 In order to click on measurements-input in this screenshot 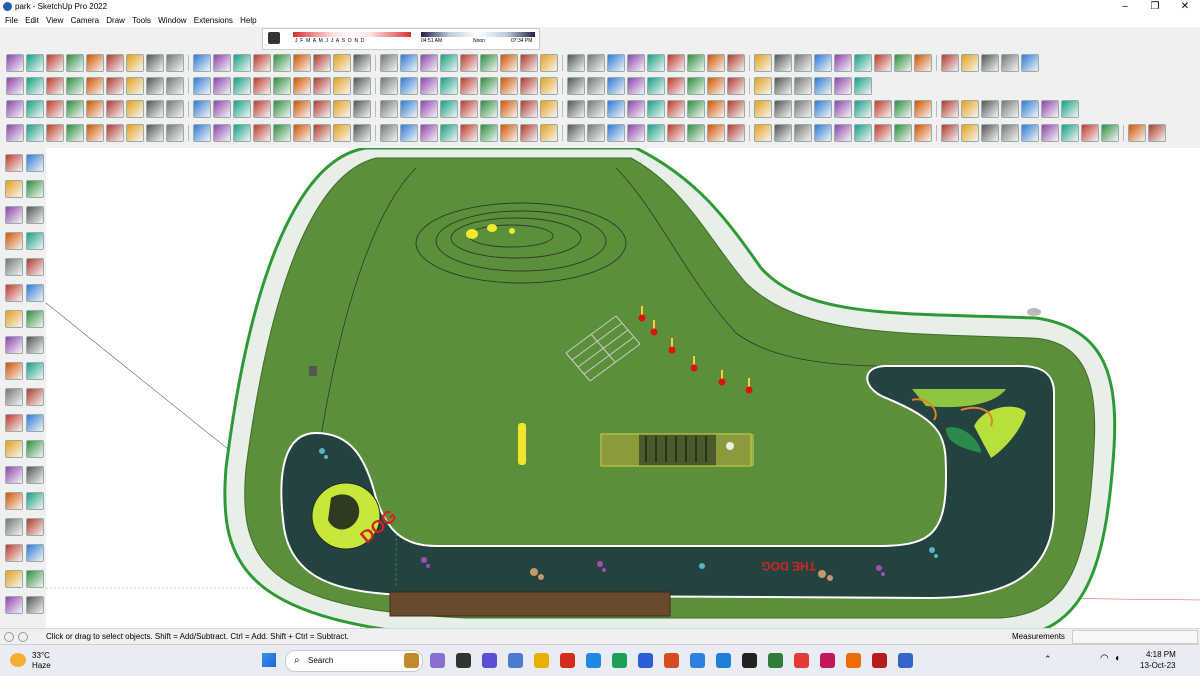, I will do `click(1135, 637)`.